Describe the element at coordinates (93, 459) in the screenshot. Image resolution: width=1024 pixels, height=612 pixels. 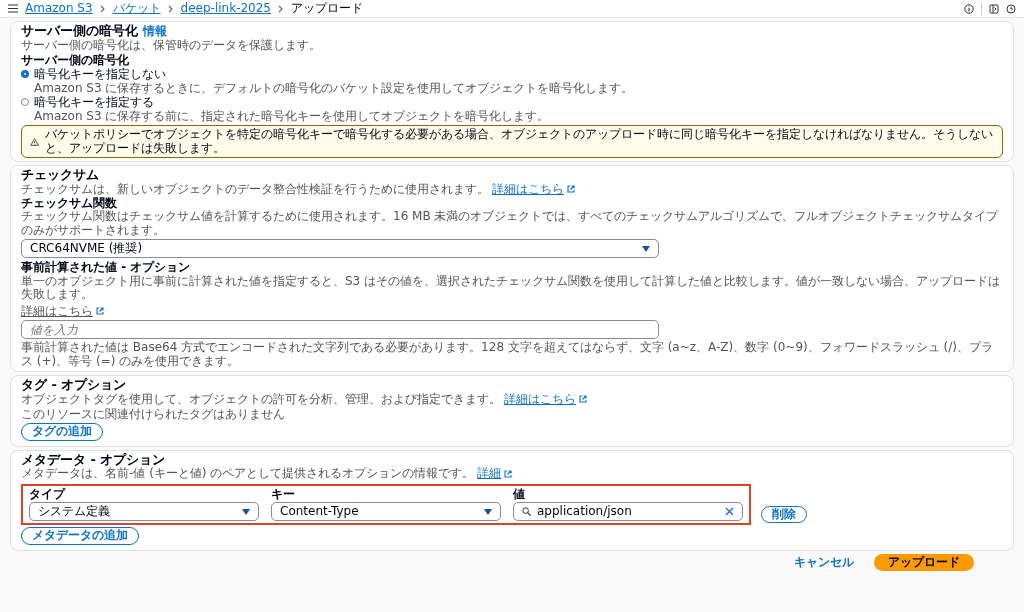
I see `section-title: メタデータ - オプション` at that location.